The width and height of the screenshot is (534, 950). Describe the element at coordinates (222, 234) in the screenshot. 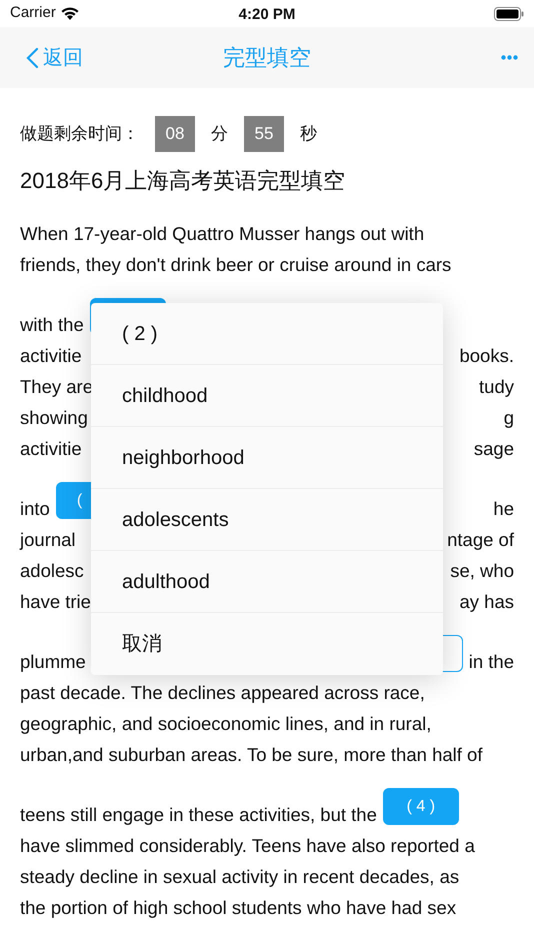

I see `passage-text: When 17-year-old Quattro Musser hangs out with` at that location.